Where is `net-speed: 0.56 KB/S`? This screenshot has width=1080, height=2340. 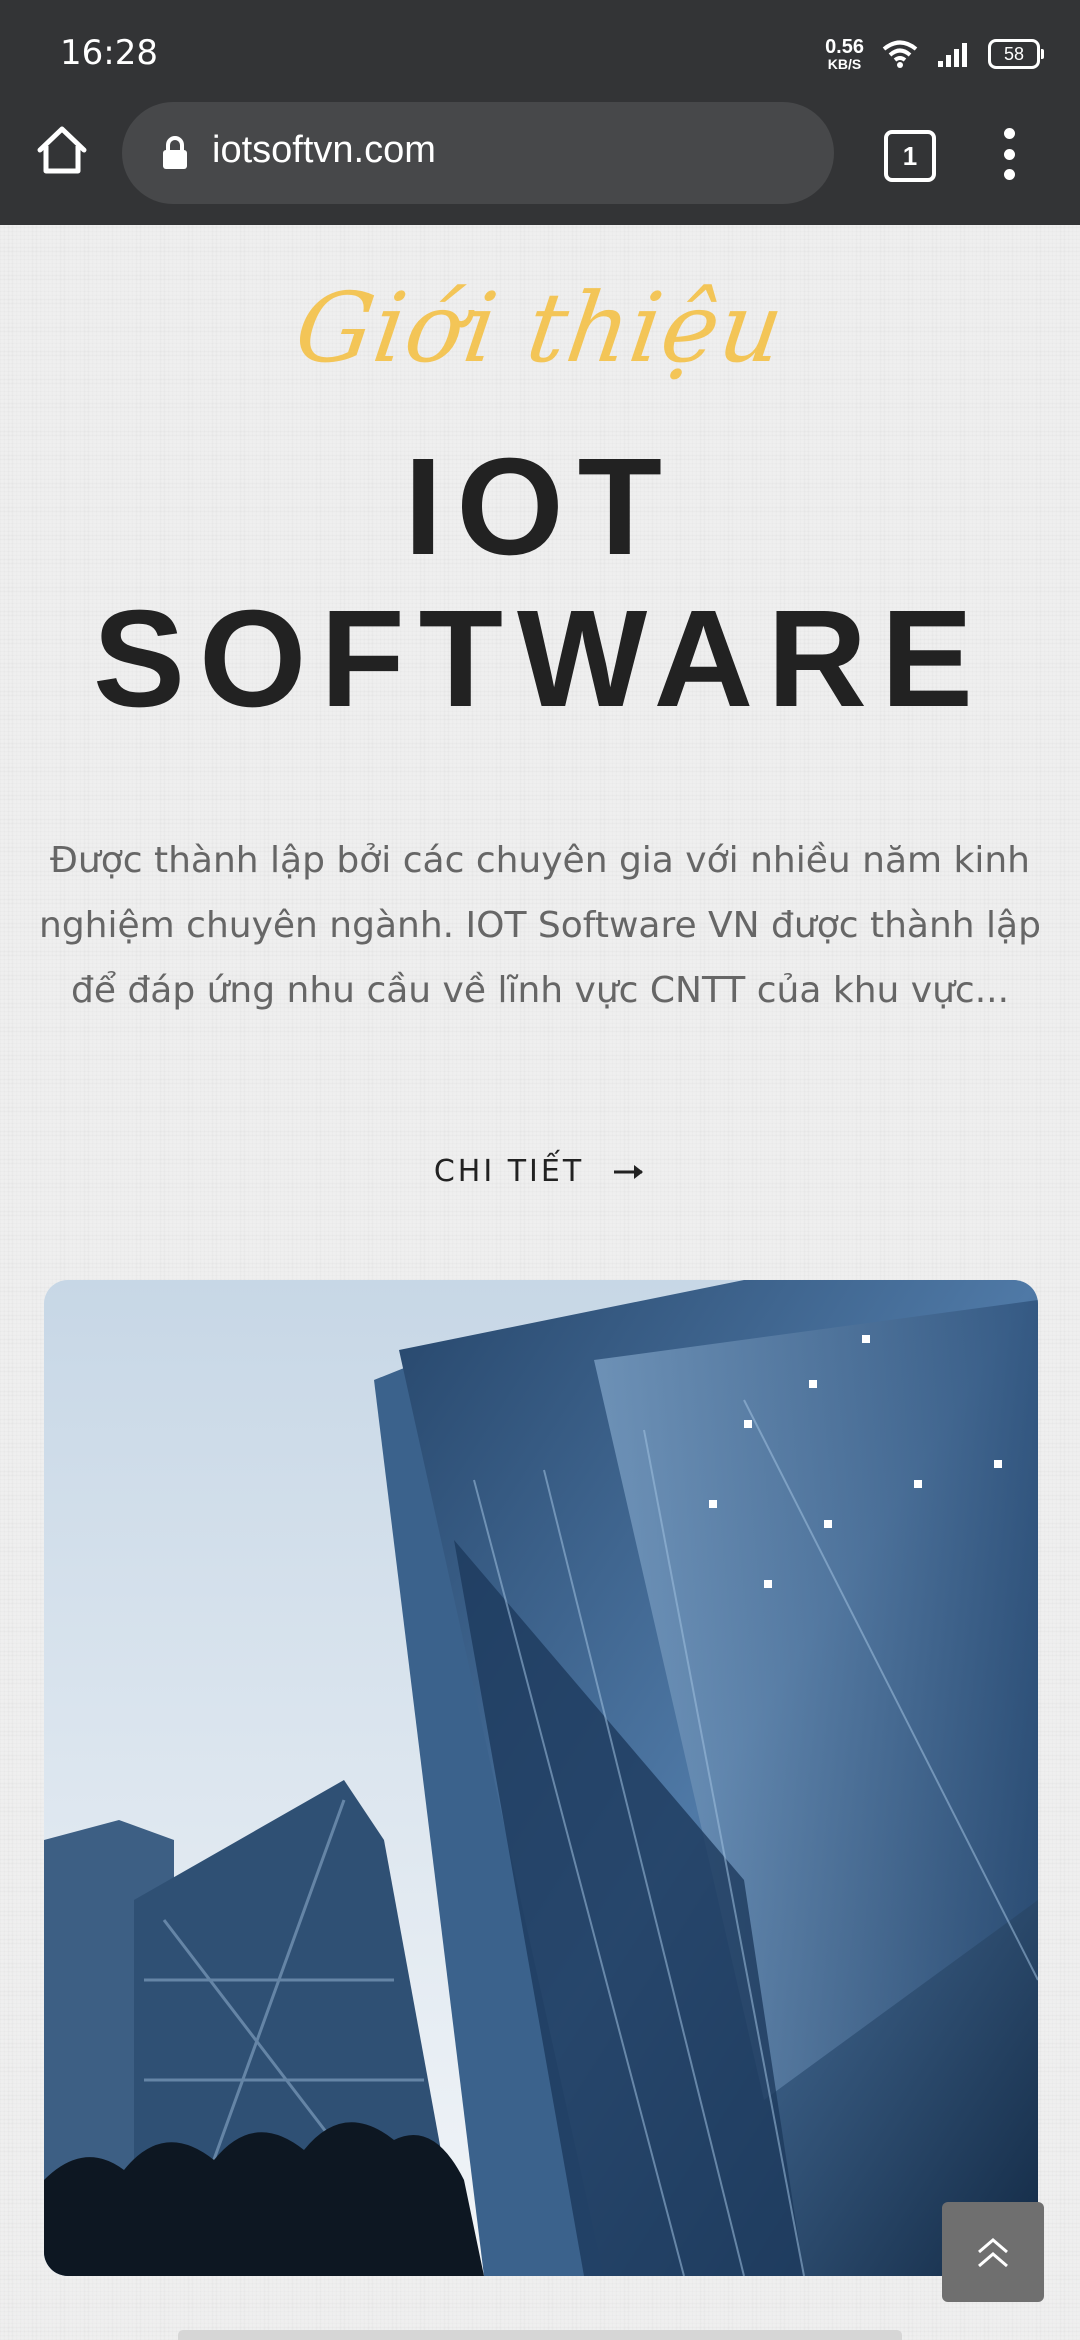 net-speed: 0.56 KB/S is located at coordinates (844, 54).